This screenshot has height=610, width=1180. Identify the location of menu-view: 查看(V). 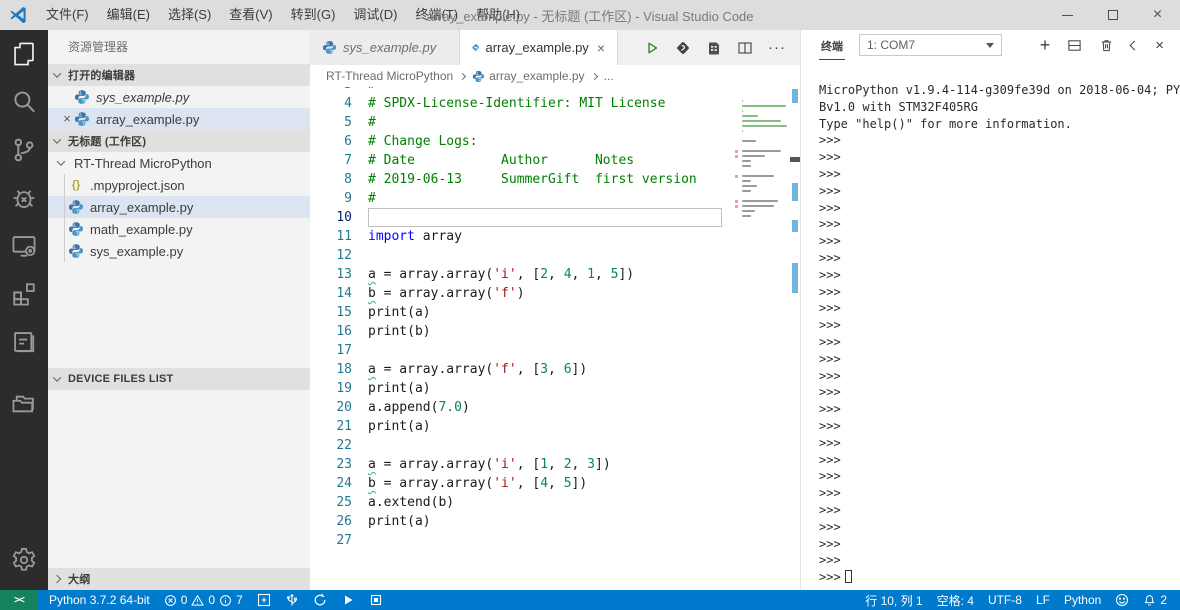
(250, 15).